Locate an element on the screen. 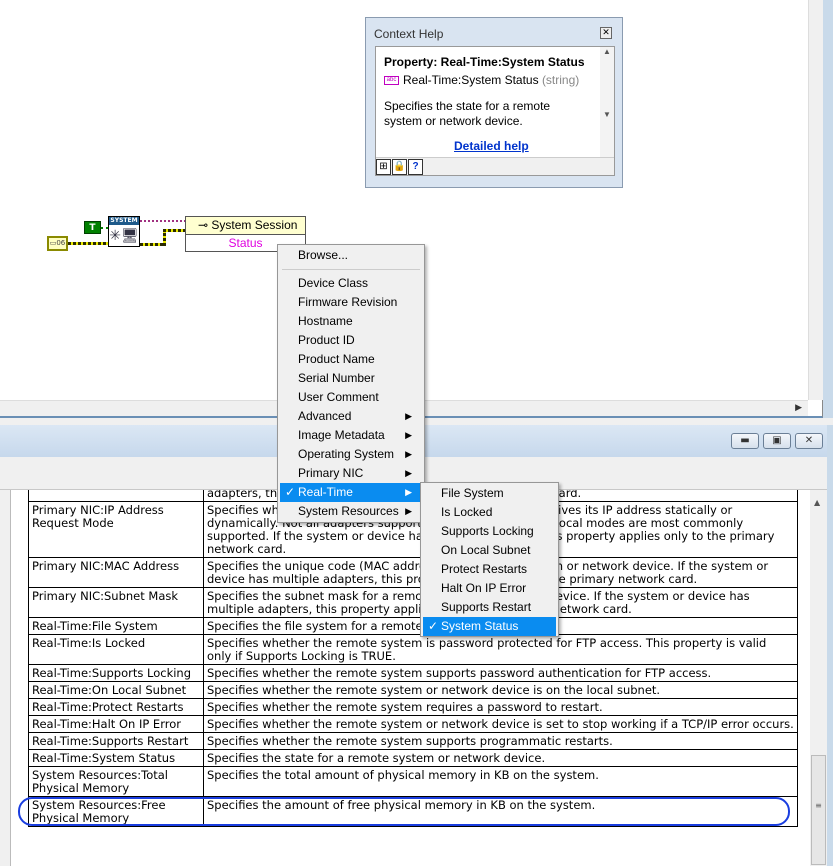 The height and width of the screenshot is (866, 833). node-label: SYSTEM is located at coordinates (124, 221).